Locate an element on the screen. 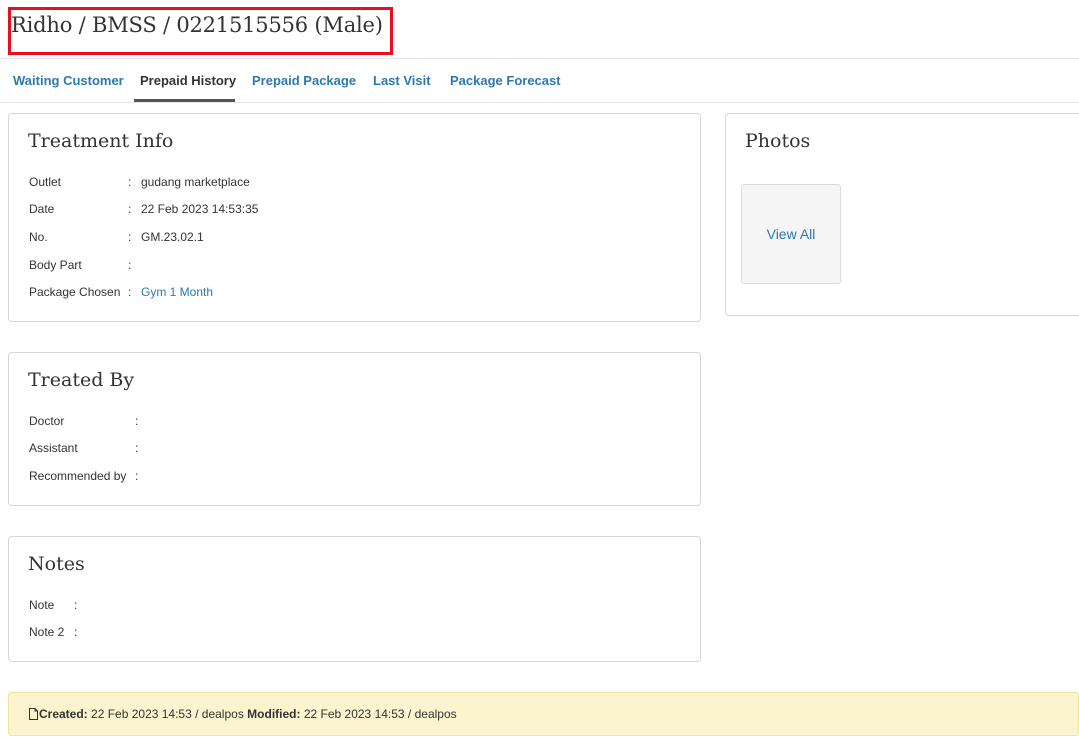  created-label: Created: is located at coordinates (63, 714).